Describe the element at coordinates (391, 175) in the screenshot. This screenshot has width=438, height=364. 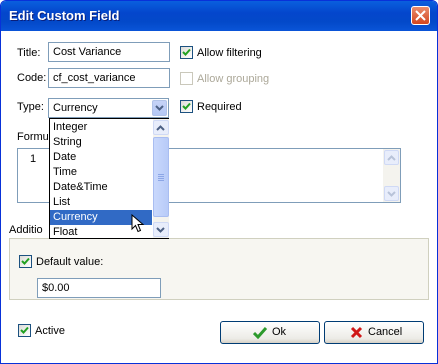
I see `formula-scrollbar` at that location.